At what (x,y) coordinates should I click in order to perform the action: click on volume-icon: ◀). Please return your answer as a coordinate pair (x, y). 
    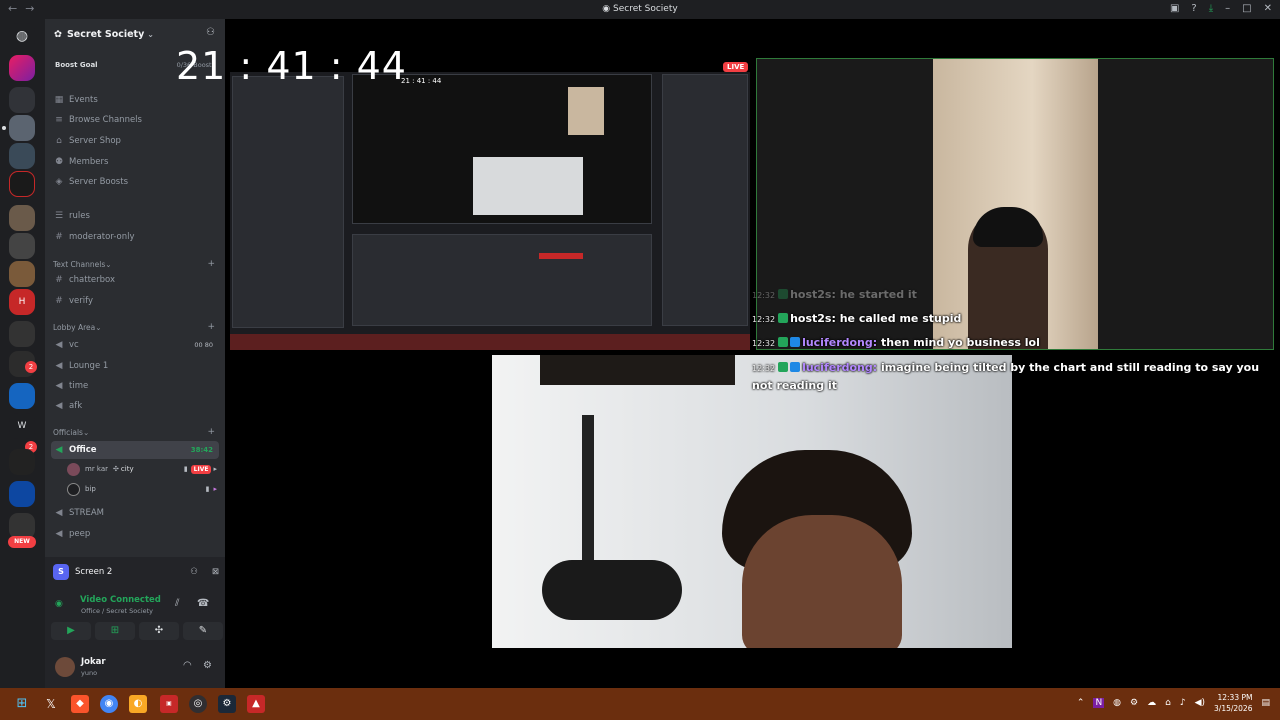
    Looking at the image, I should click on (1200, 703).